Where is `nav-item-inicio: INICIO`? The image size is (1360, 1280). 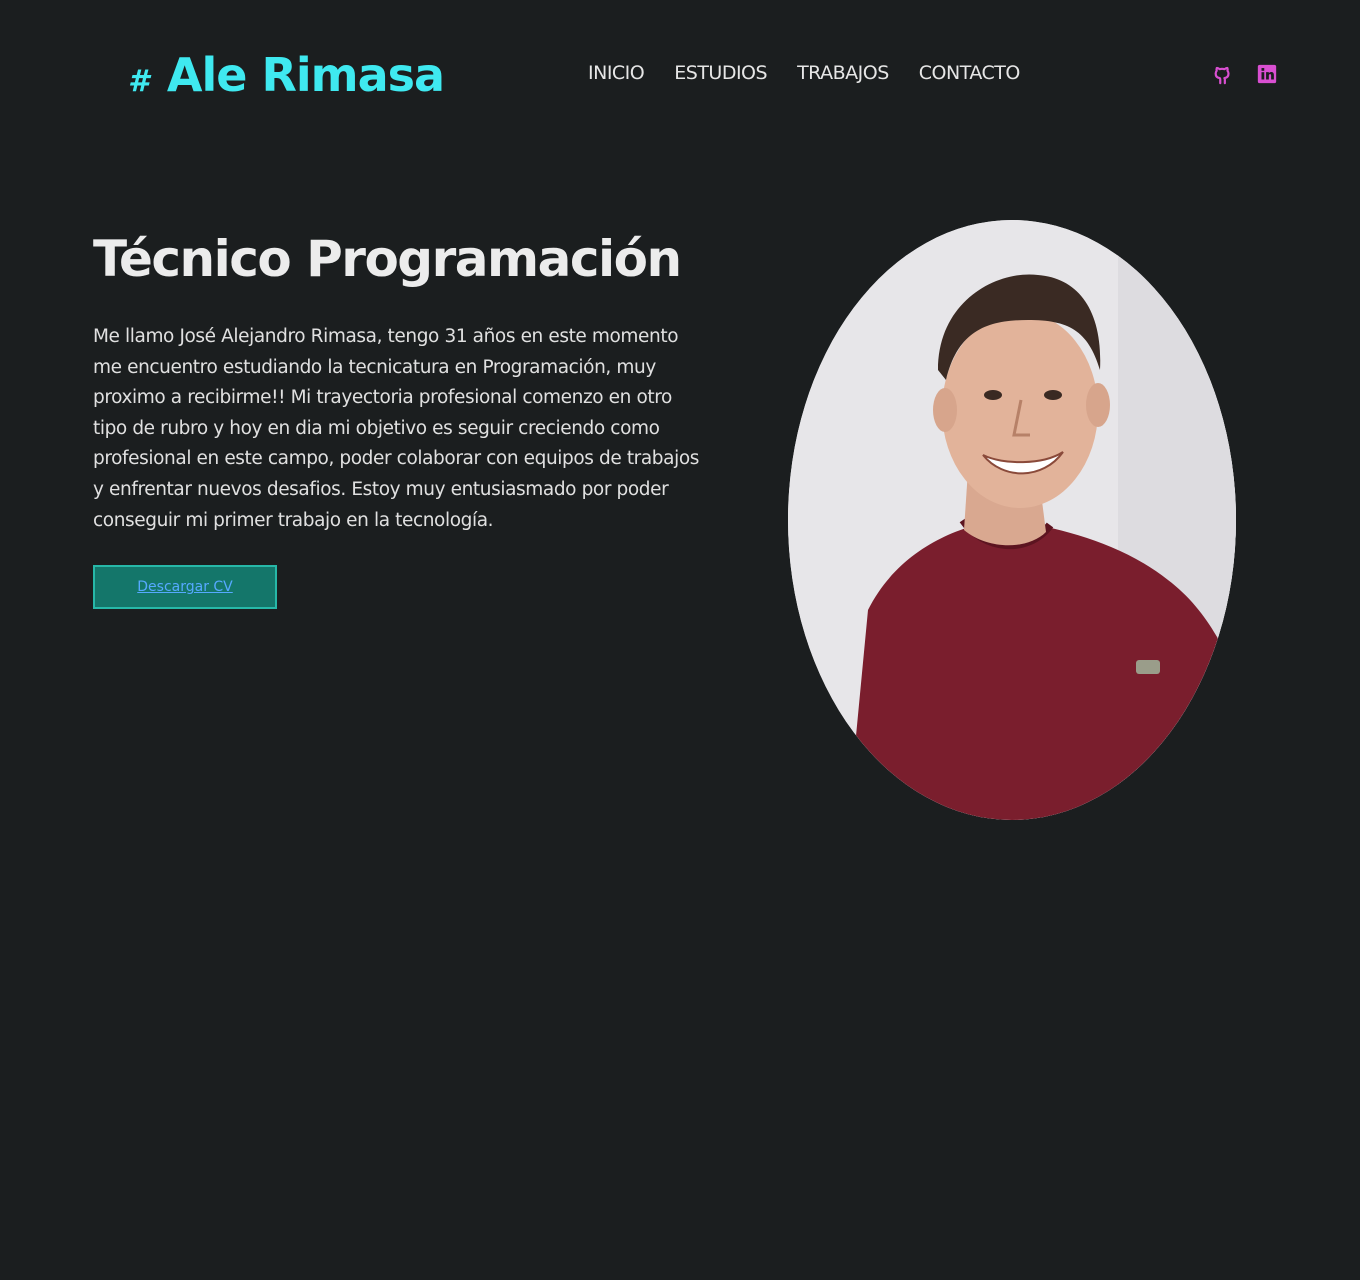 nav-item-inicio: INICIO is located at coordinates (616, 73).